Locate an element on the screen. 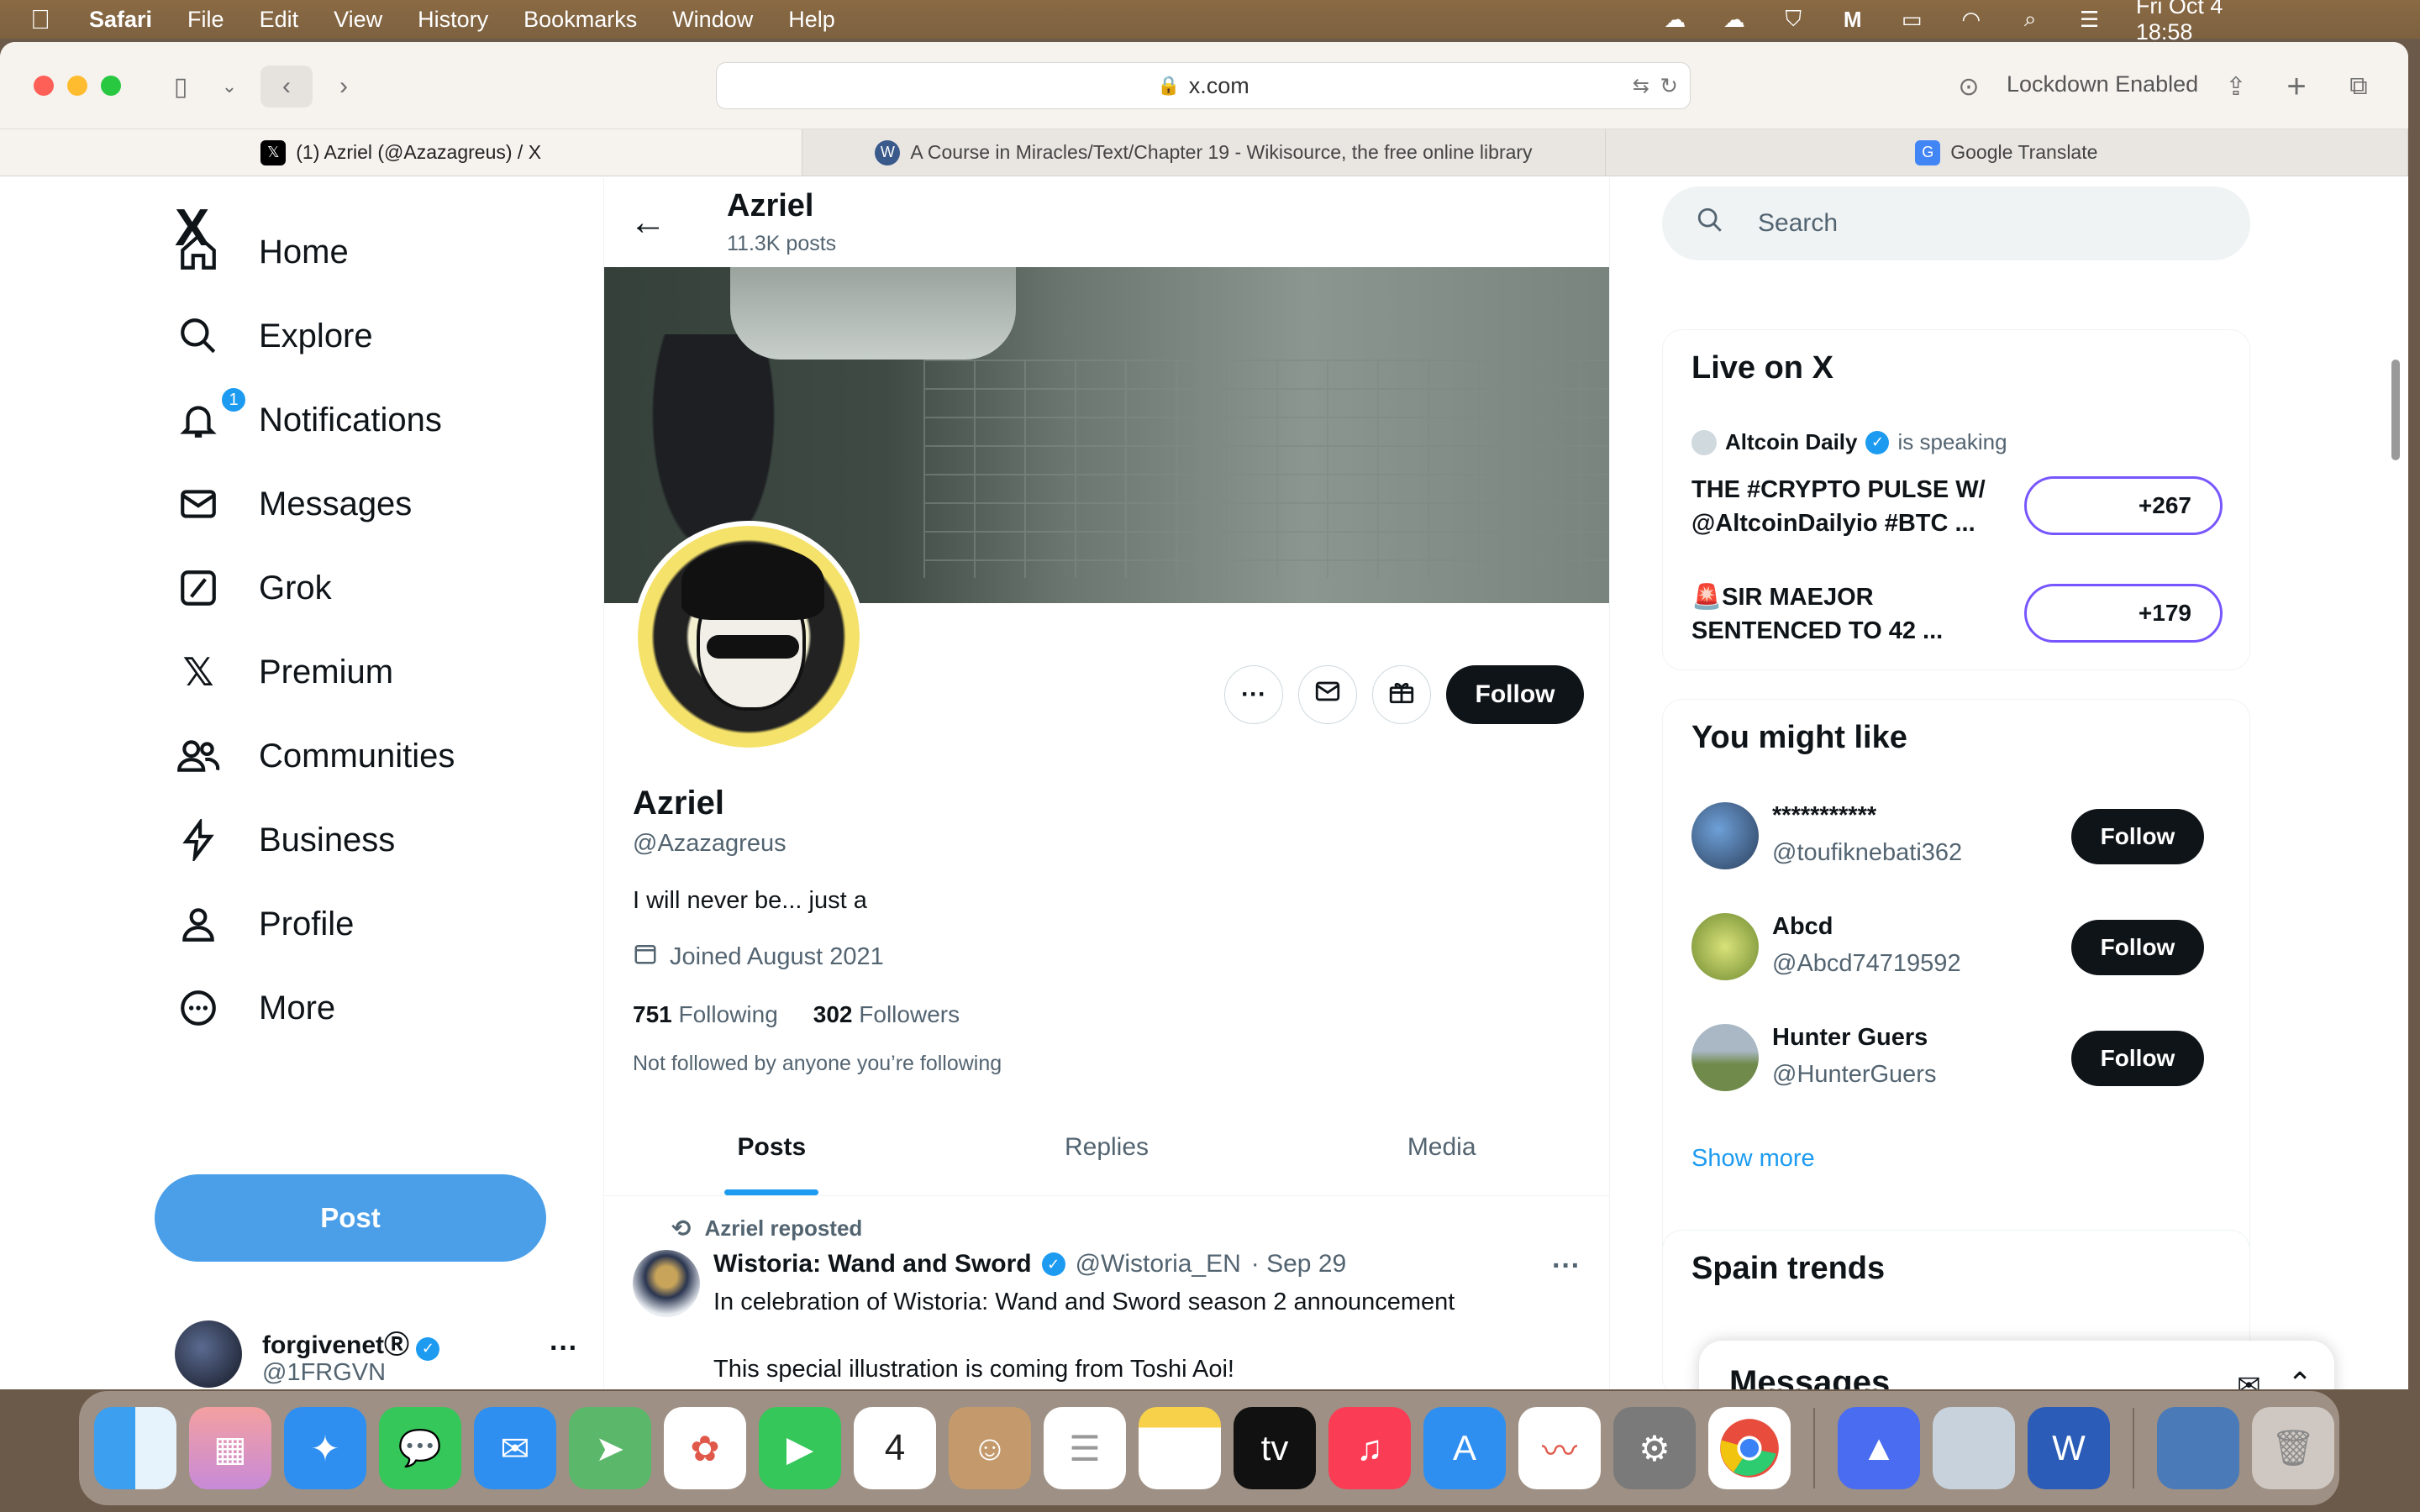 This screenshot has width=2420, height=1512. nav-communities: Communities is located at coordinates (315, 756).